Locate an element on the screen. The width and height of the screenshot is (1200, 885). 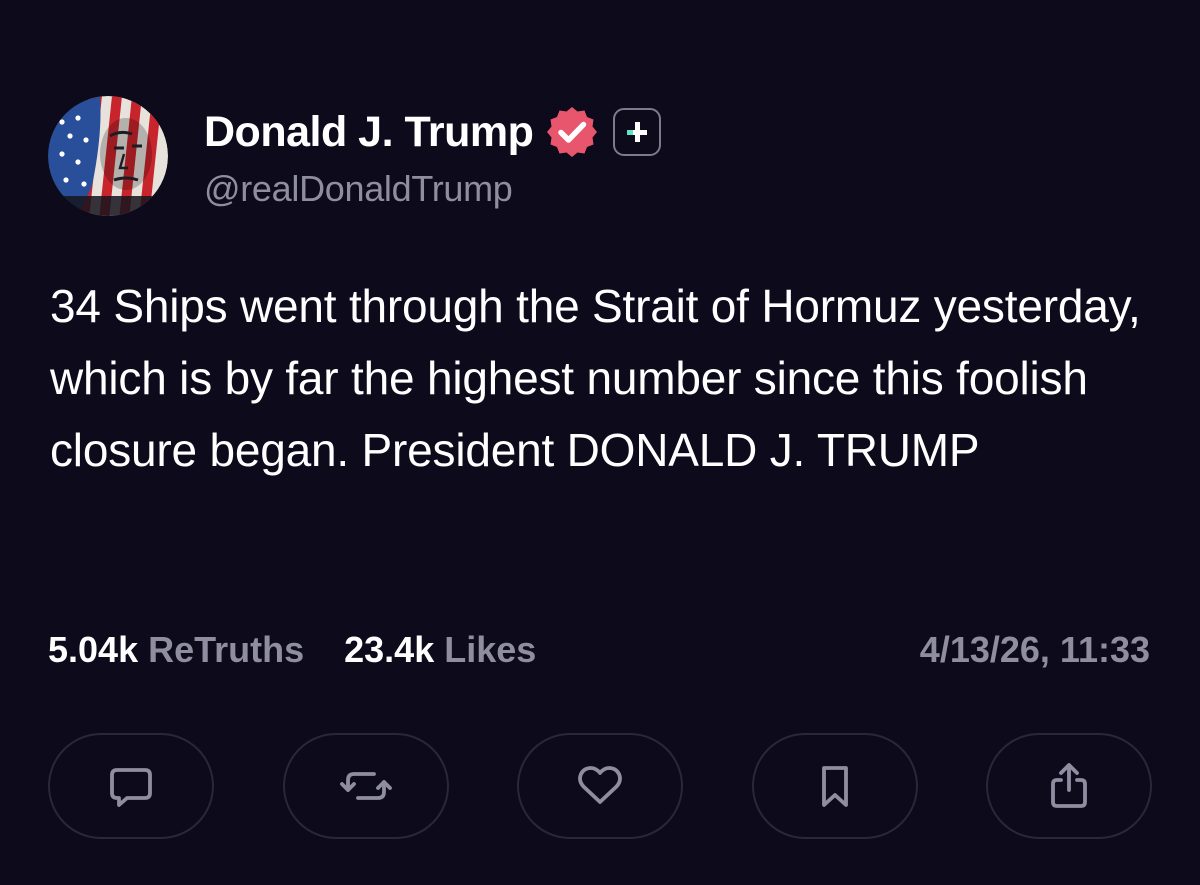
bookmark-button is located at coordinates (834, 786).